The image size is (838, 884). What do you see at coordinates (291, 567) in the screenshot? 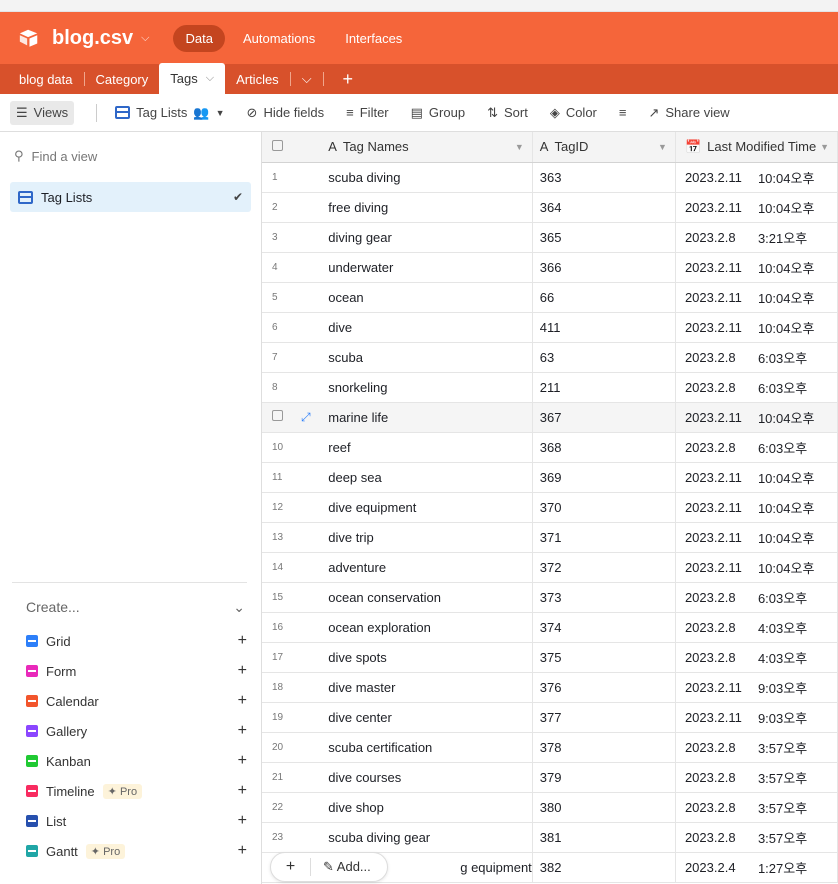
I see `row-number-cell: 14` at bounding box center [291, 567].